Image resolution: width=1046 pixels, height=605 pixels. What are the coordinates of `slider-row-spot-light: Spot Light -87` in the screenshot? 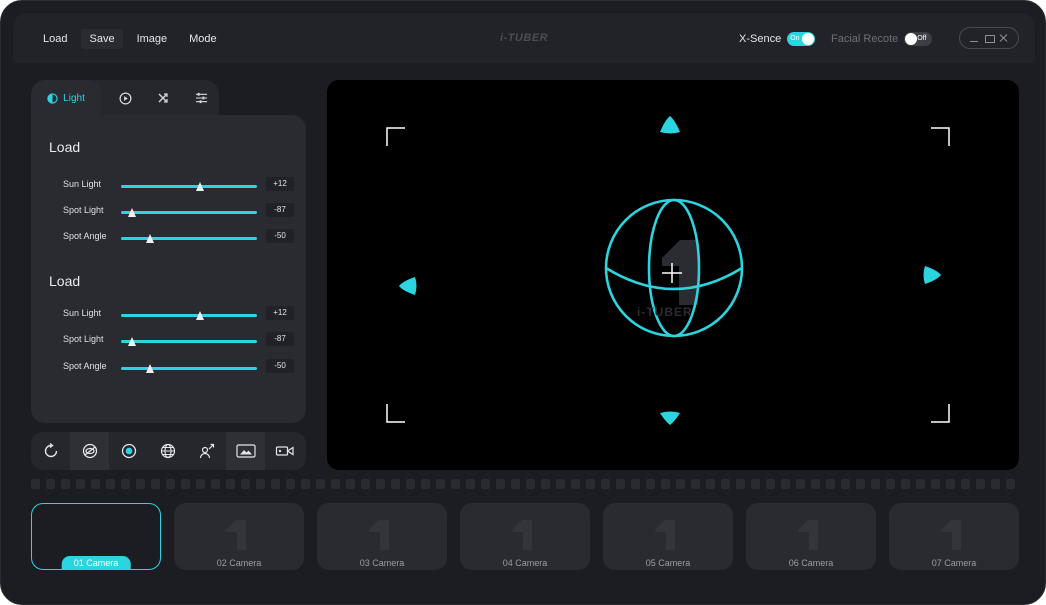 It's located at (178, 340).